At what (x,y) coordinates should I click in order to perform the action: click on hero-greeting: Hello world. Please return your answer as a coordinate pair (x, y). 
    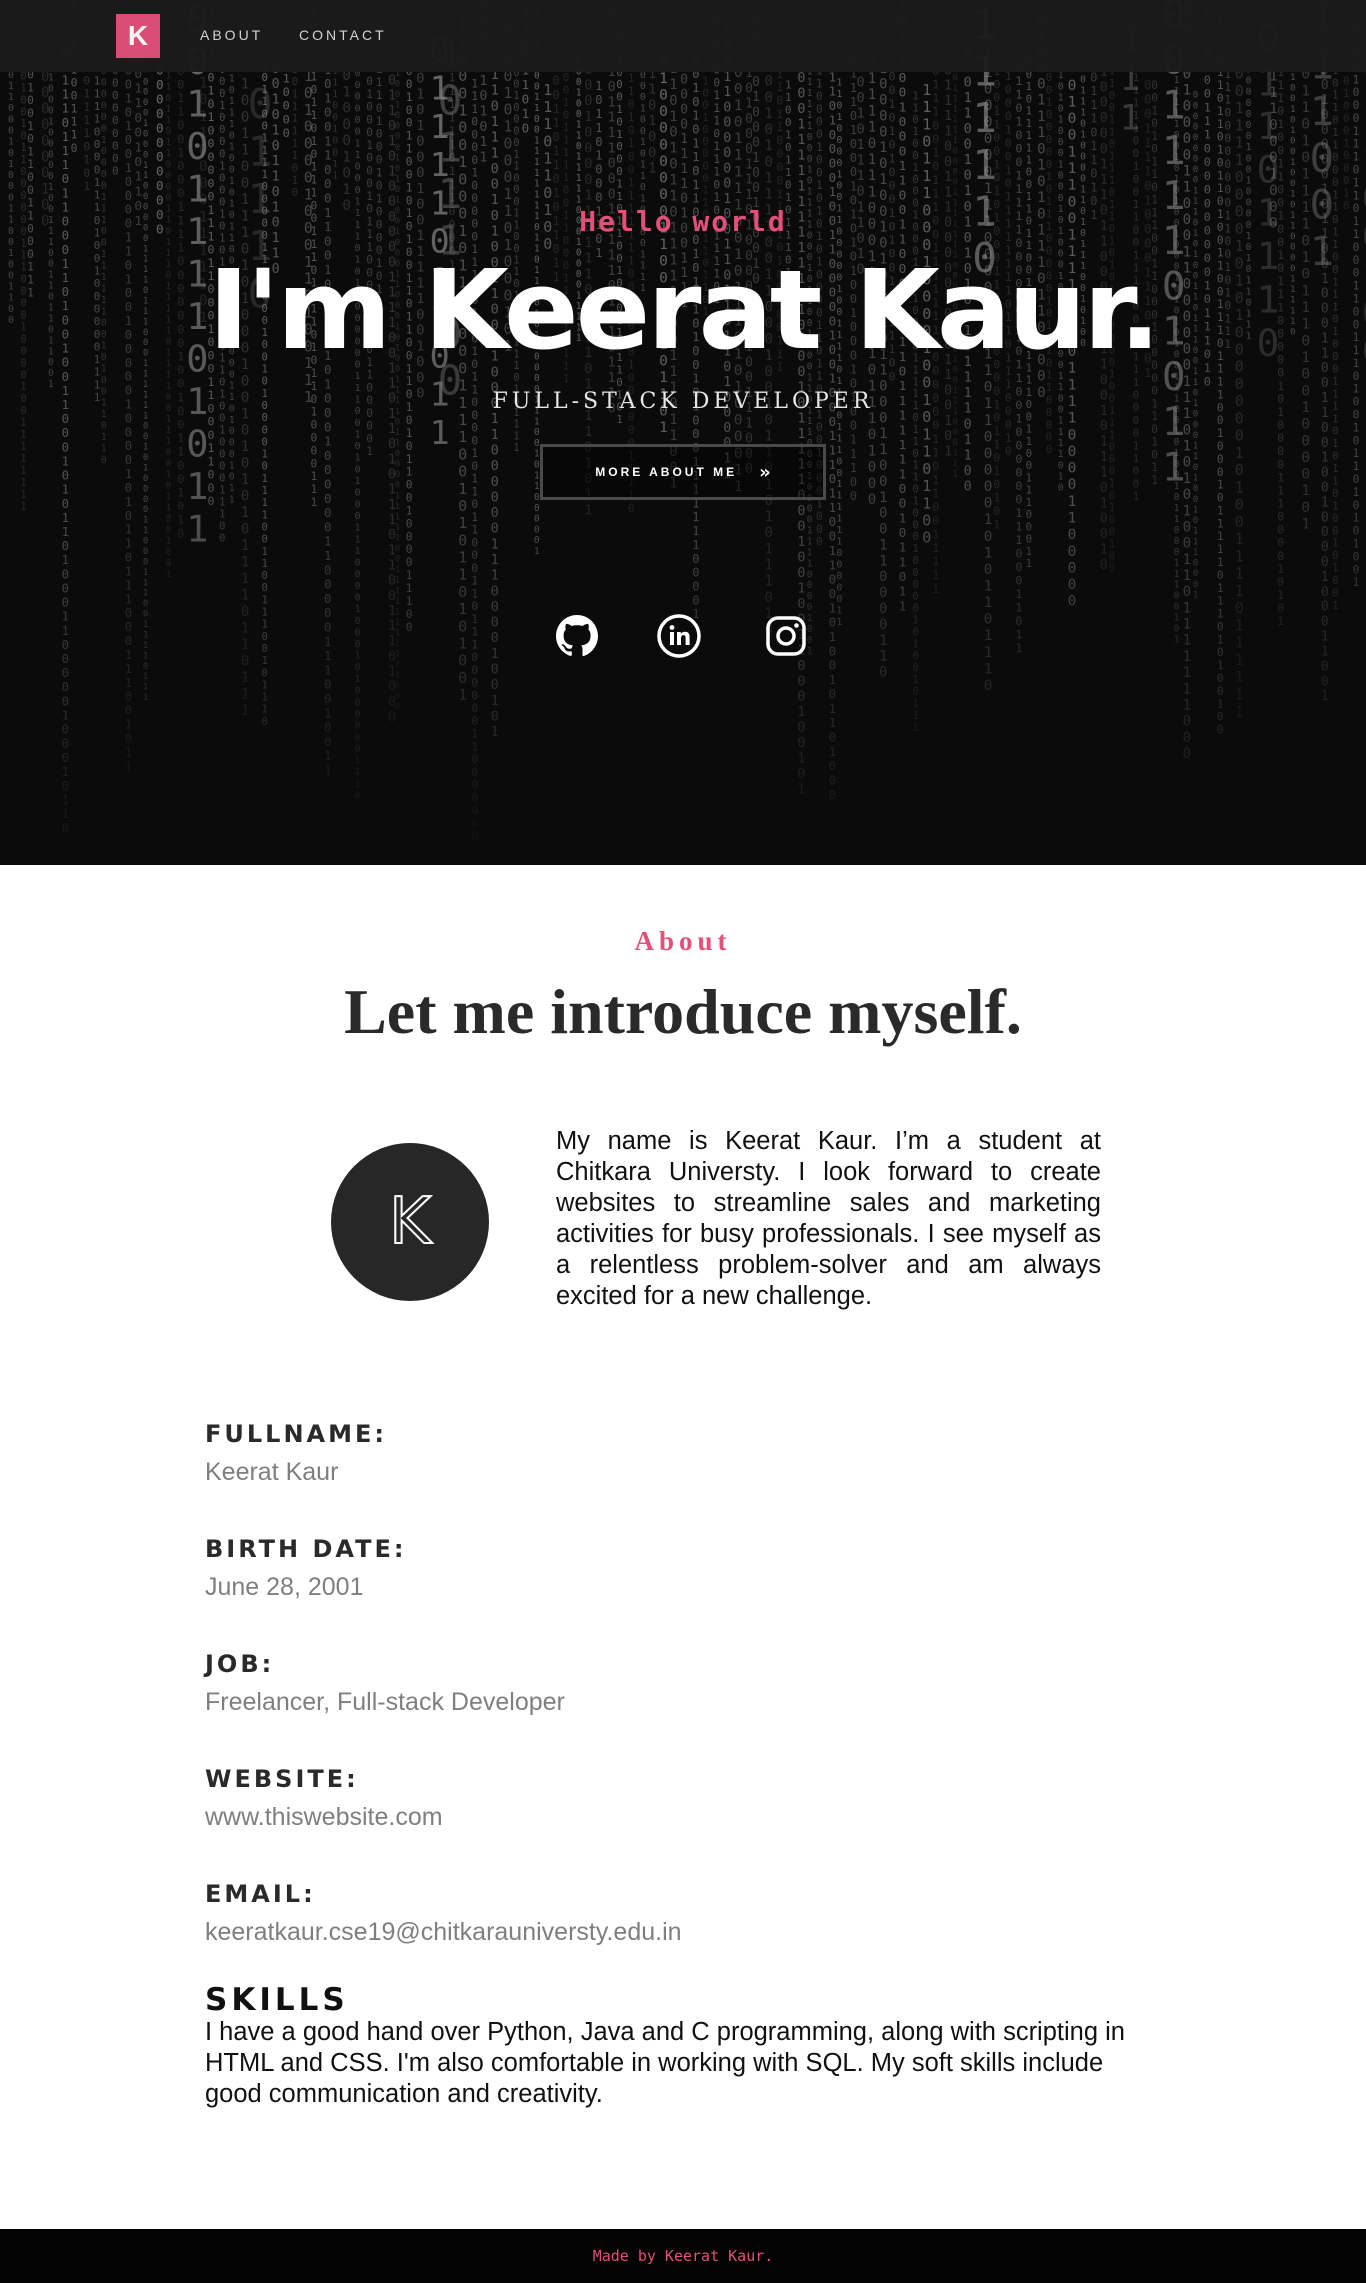
    Looking at the image, I should click on (683, 221).